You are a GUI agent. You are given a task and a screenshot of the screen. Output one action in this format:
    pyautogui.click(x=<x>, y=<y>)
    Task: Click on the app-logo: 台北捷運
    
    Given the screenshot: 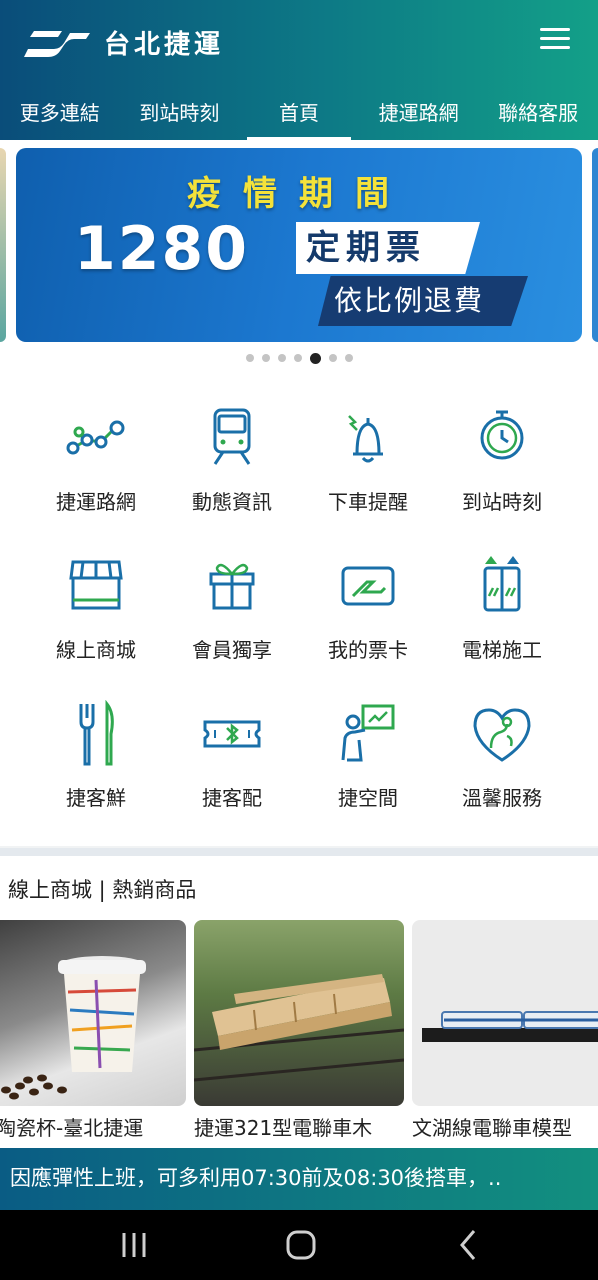 What is the action you would take?
    pyautogui.click(x=124, y=42)
    